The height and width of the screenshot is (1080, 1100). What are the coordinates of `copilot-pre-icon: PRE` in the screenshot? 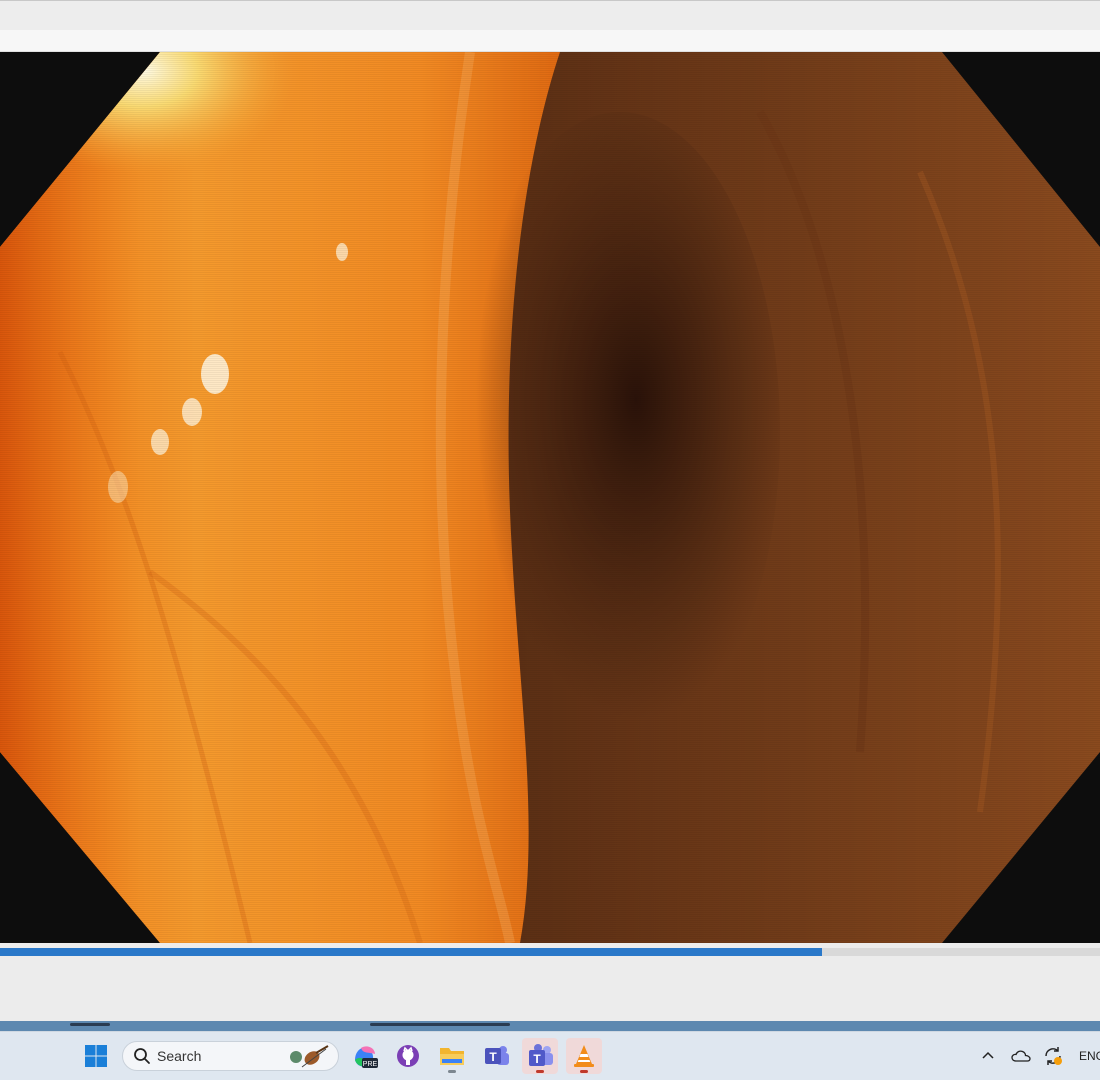 It's located at (366, 1057).